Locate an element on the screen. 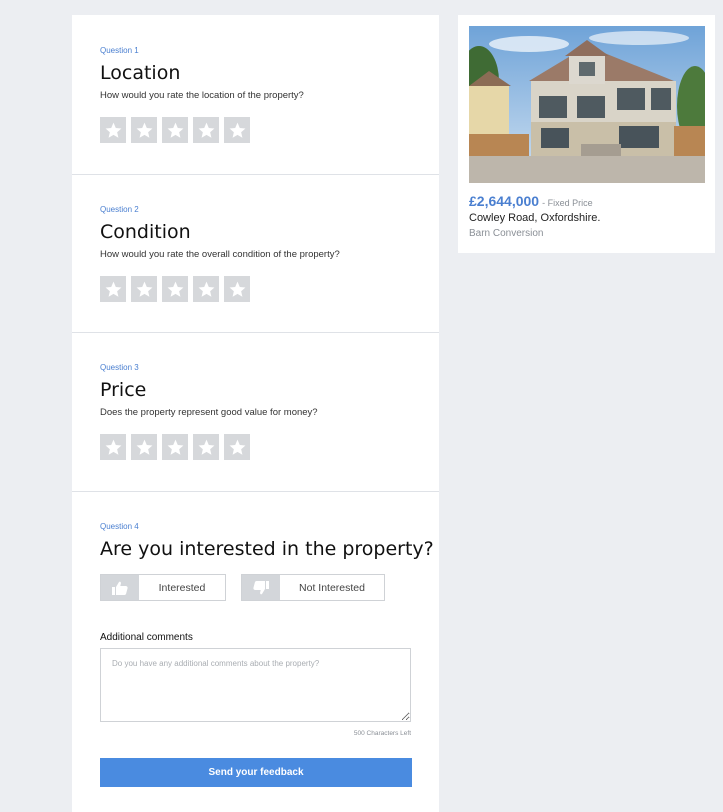  question-number: Question 4 is located at coordinates (119, 526).